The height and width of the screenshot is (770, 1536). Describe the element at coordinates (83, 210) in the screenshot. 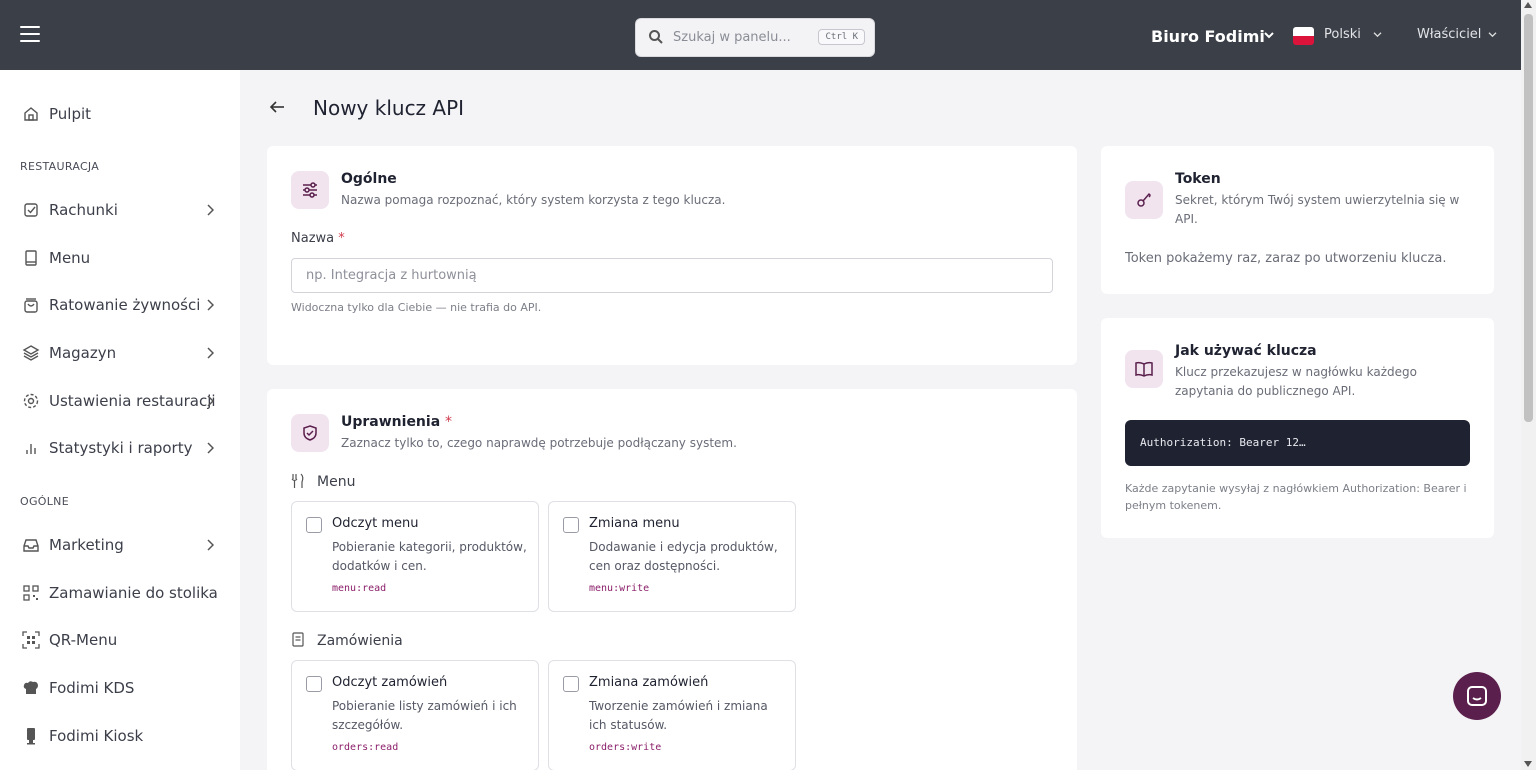

I see `sidebar-item-label: Rachunki` at that location.